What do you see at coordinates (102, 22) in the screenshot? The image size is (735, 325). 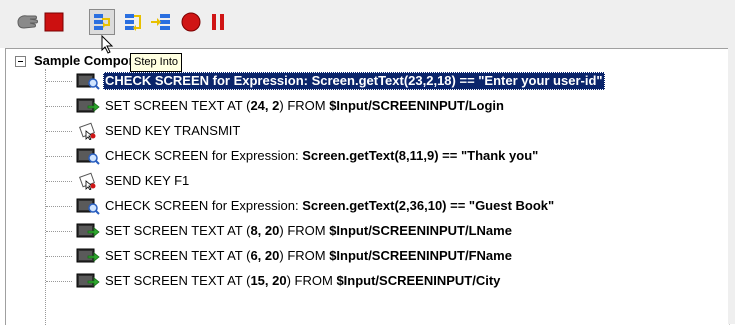 I see `step-into-icon` at bounding box center [102, 22].